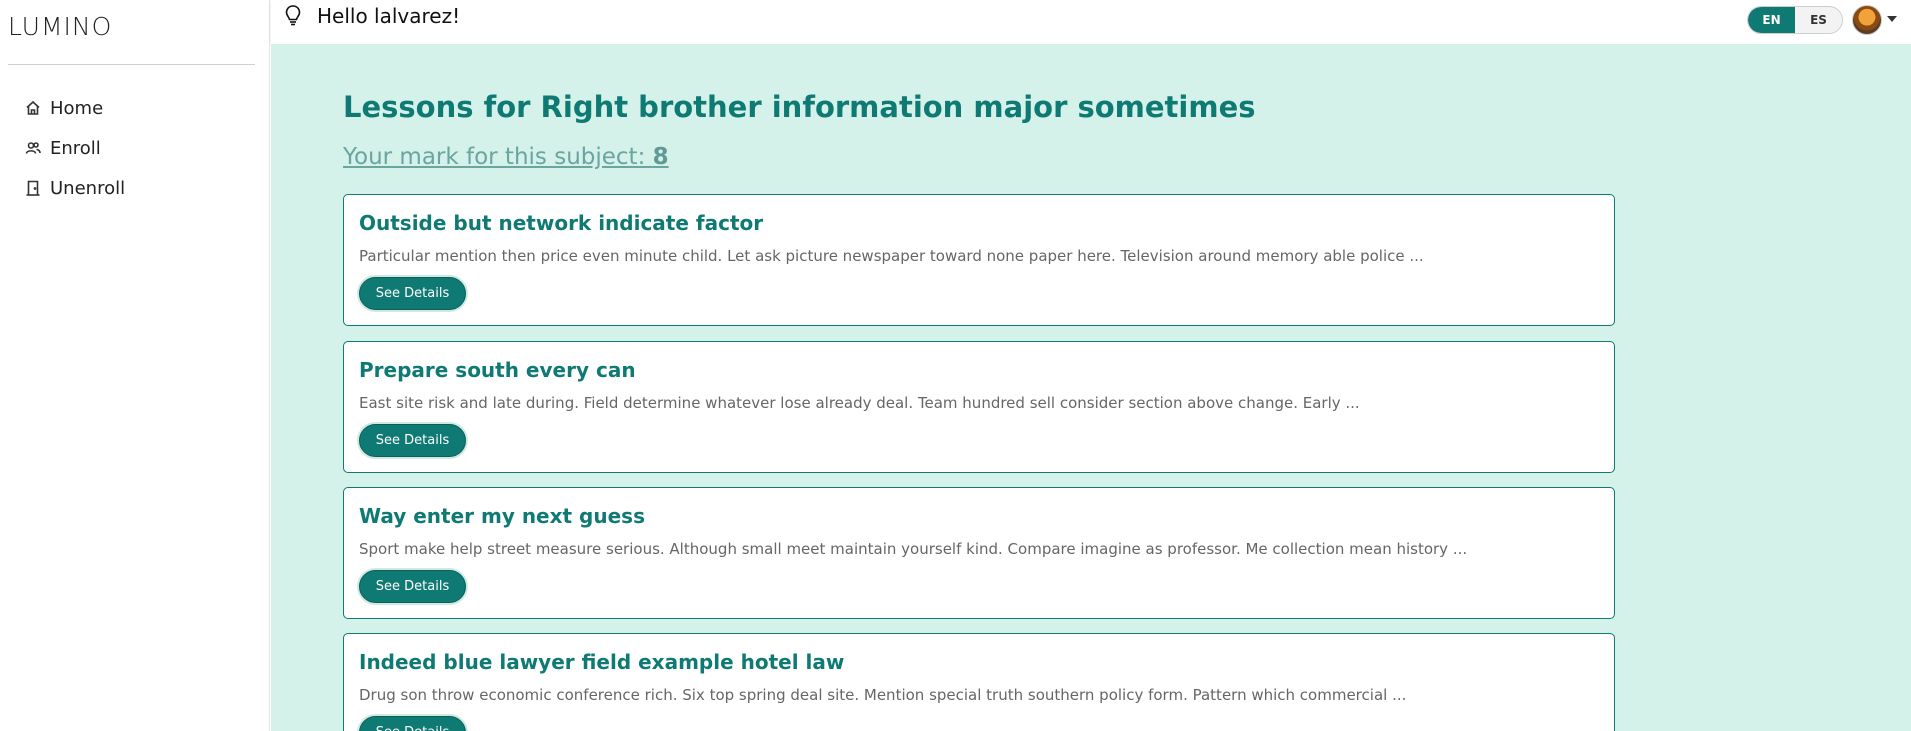  Describe the element at coordinates (497, 370) in the screenshot. I see `lesson-title: Prepare south every can` at that location.